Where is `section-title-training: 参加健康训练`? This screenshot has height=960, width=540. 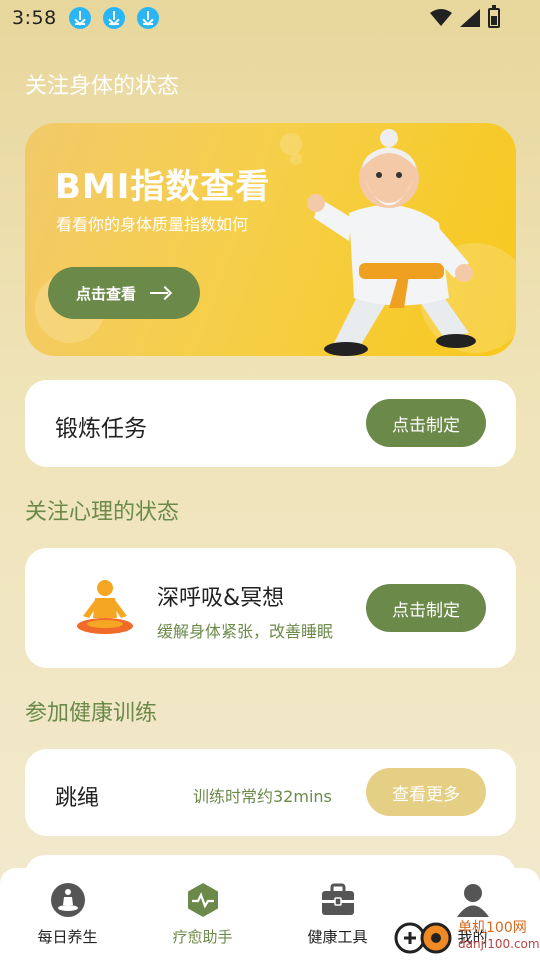
section-title-training: 参加健康训练 is located at coordinates (91, 713).